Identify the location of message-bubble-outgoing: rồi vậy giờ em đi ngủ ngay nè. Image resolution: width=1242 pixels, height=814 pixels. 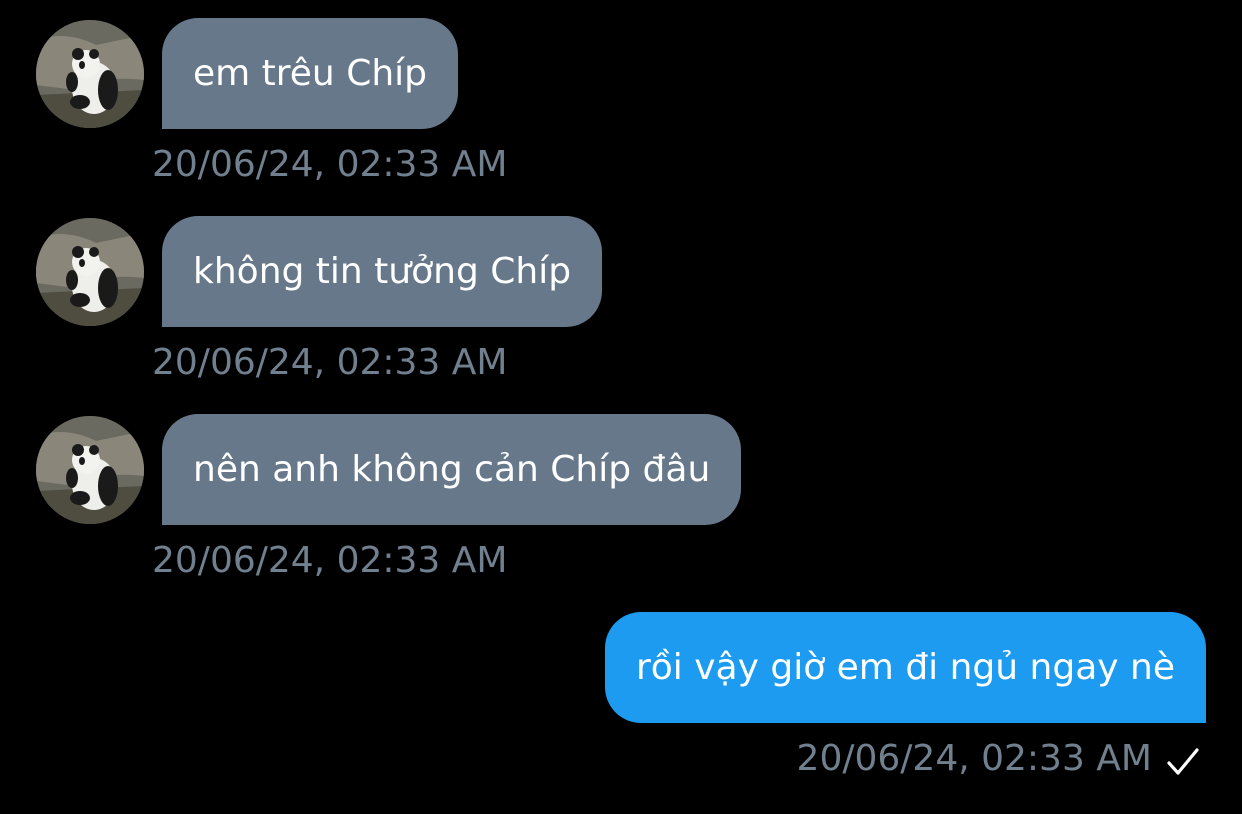
(905, 667).